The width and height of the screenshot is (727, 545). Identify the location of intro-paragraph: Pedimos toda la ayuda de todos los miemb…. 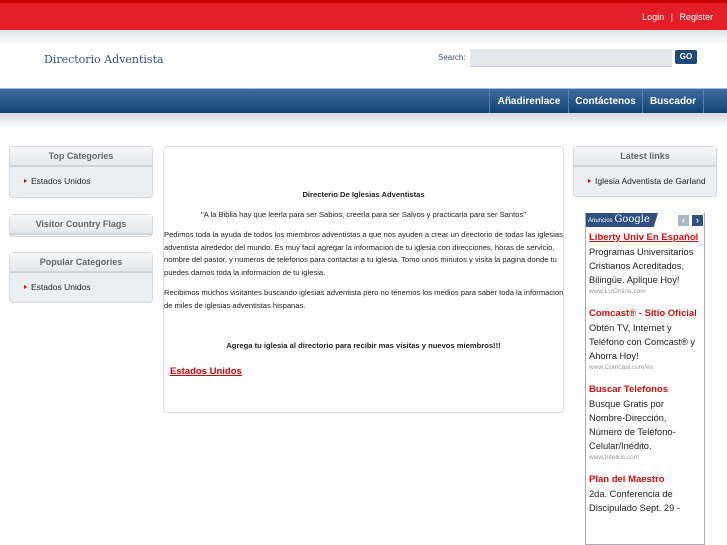
(363, 253).